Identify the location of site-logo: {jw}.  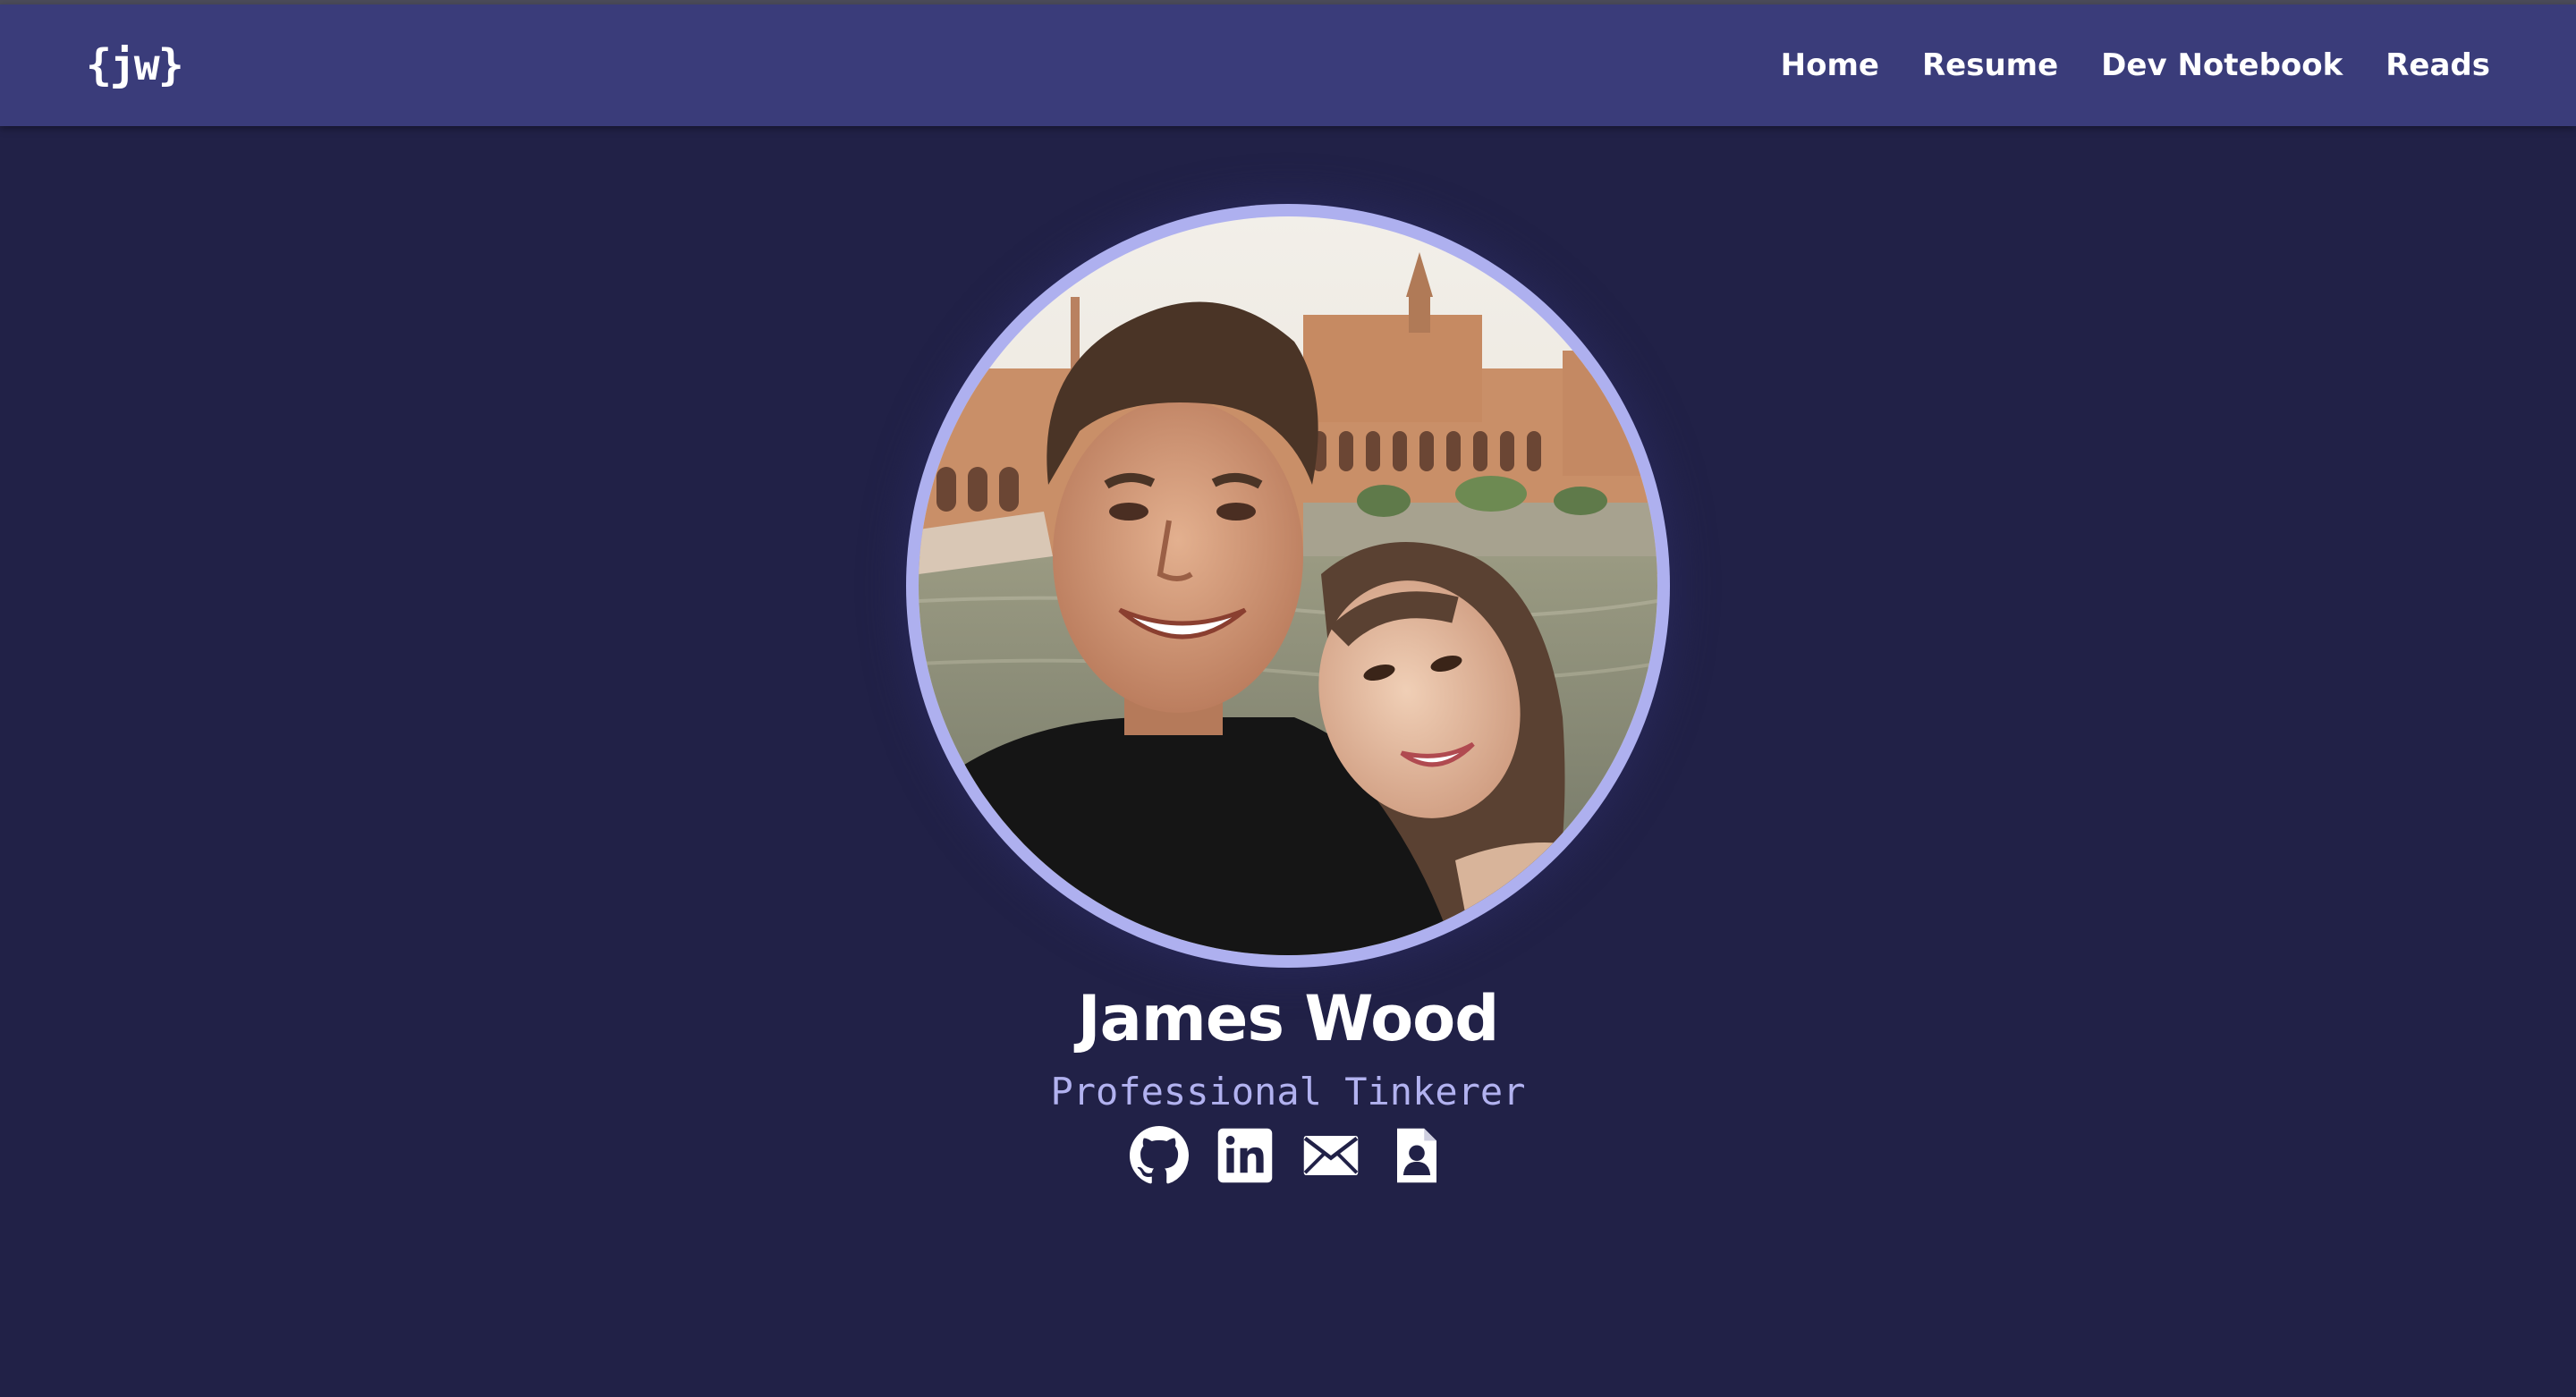
(135, 65).